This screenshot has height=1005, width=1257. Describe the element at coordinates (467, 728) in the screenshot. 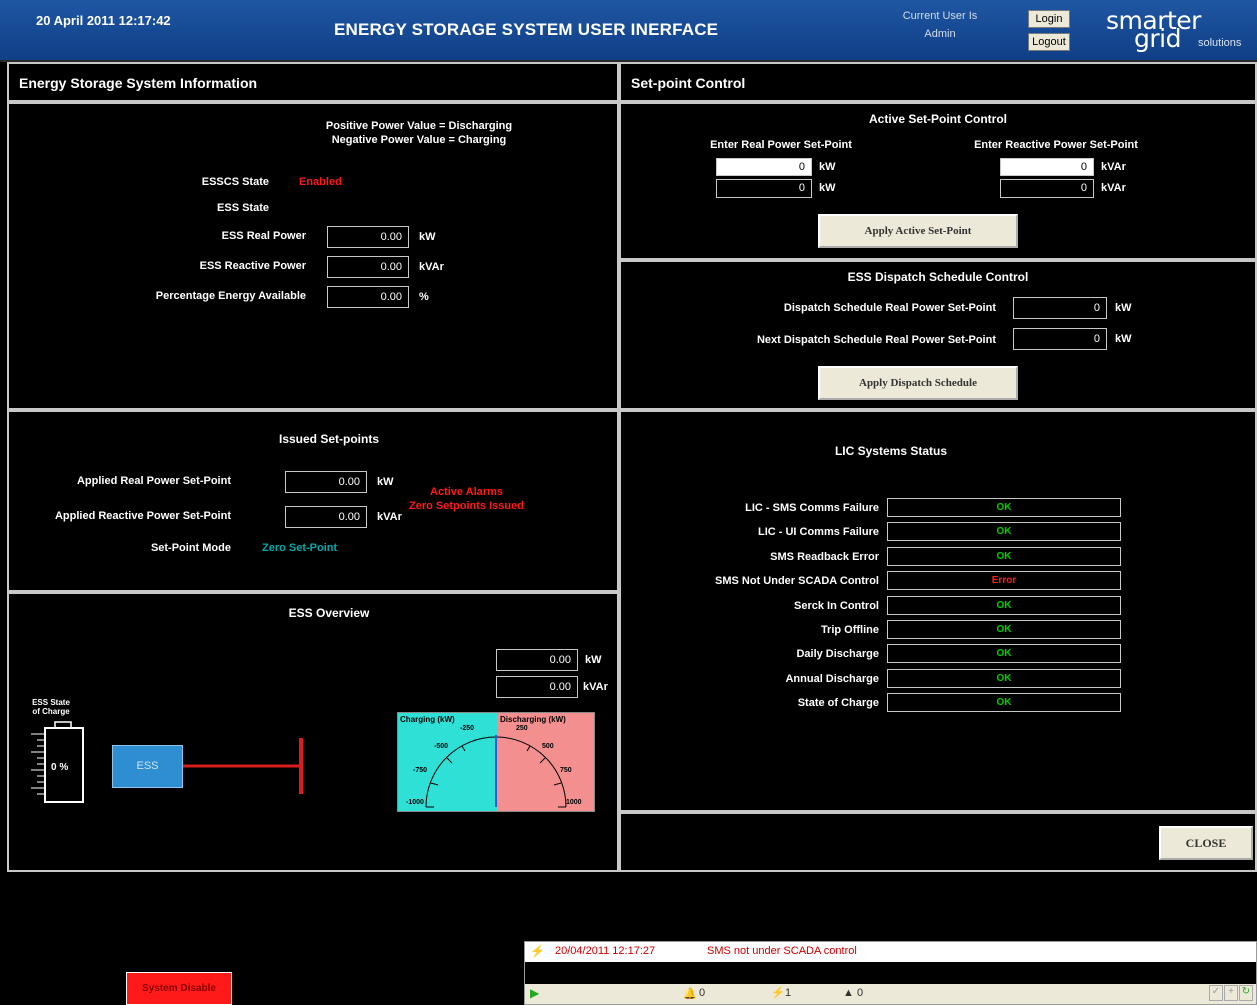

I see `gauge-tick: -250` at that location.